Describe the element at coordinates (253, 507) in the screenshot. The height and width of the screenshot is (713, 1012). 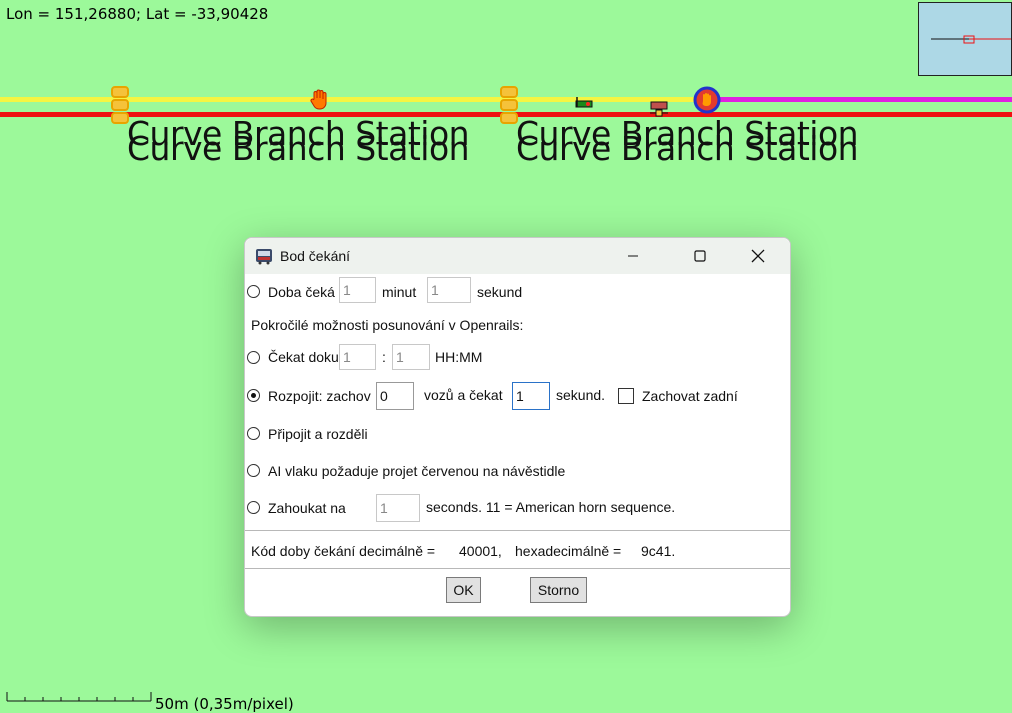
I see `horn-radio` at that location.